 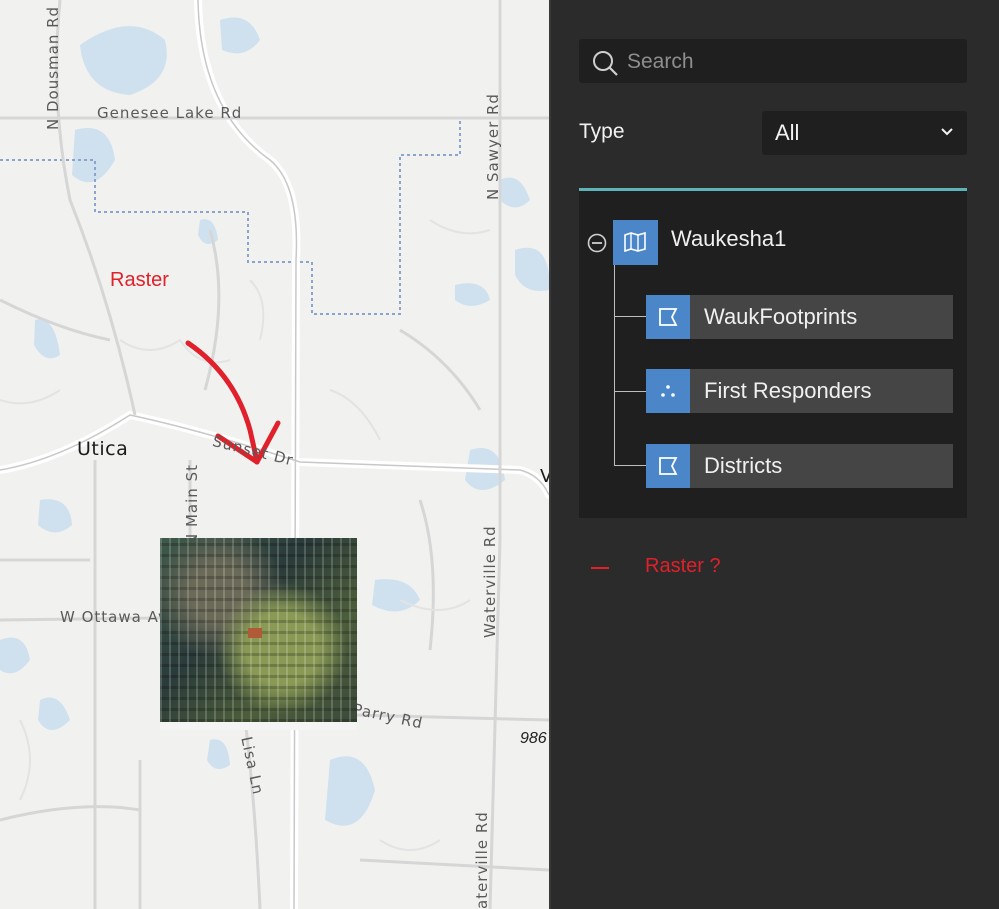 What do you see at coordinates (728, 239) in the screenshot?
I see `root-layer-label: Waukesha1` at bounding box center [728, 239].